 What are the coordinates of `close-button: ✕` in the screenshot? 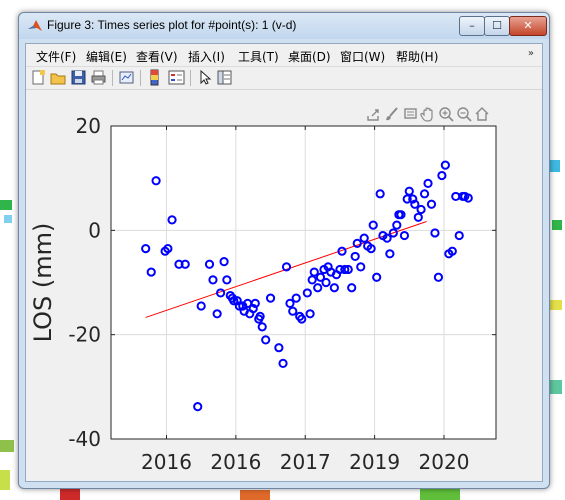 It's located at (528, 26).